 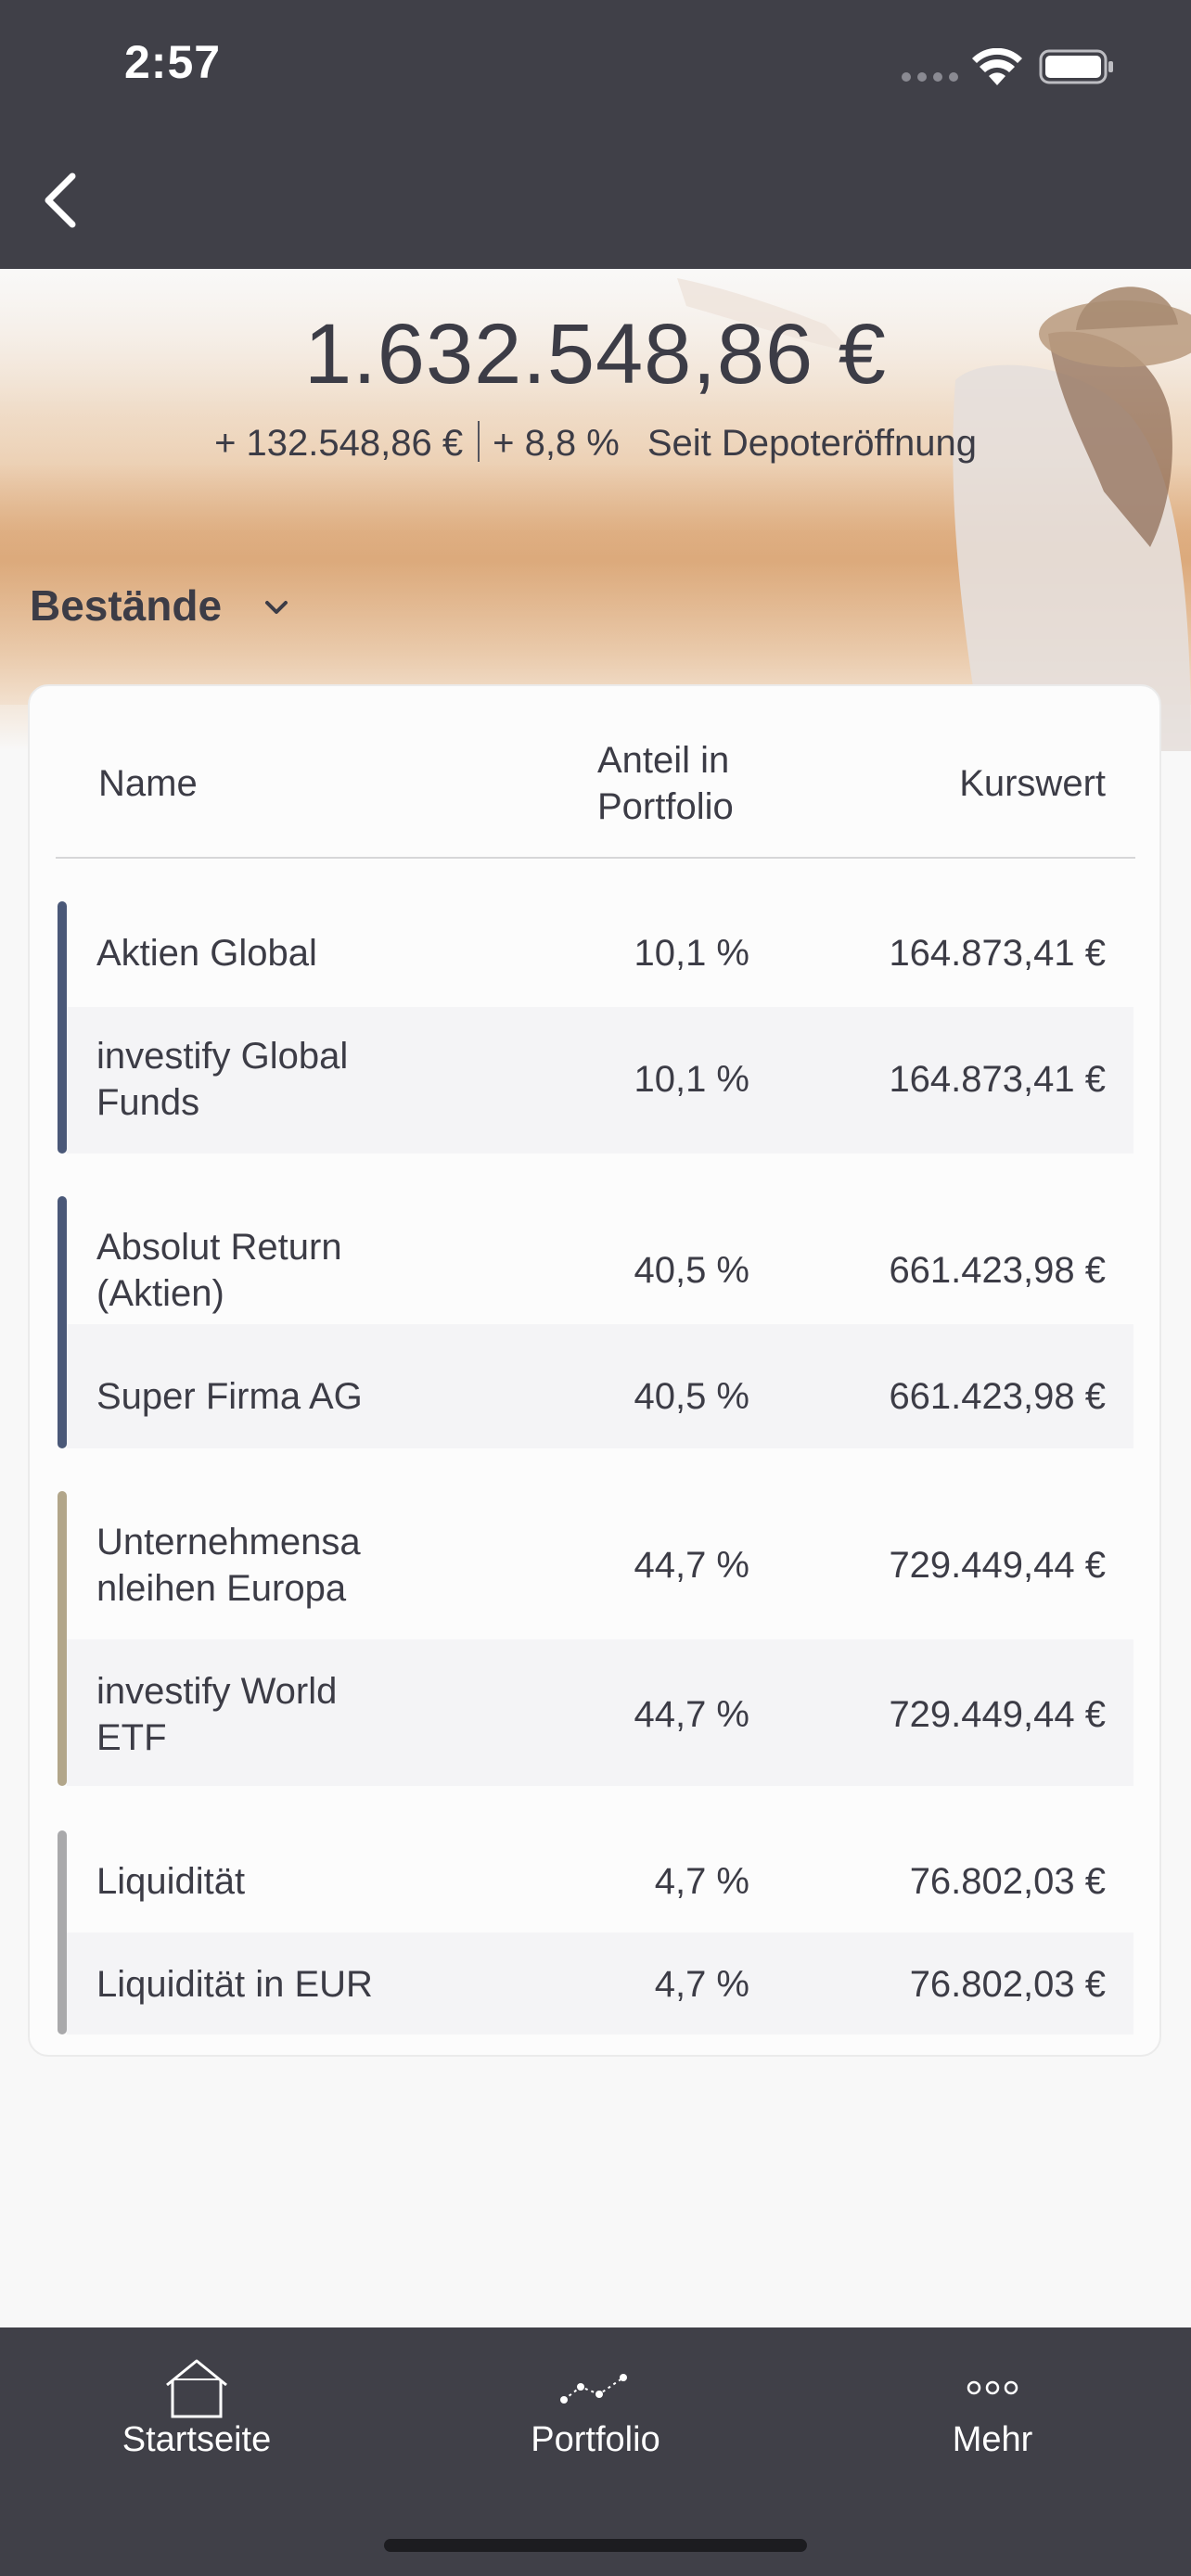 I want to click on column-header-share-line2: Portfolio, so click(x=665, y=806).